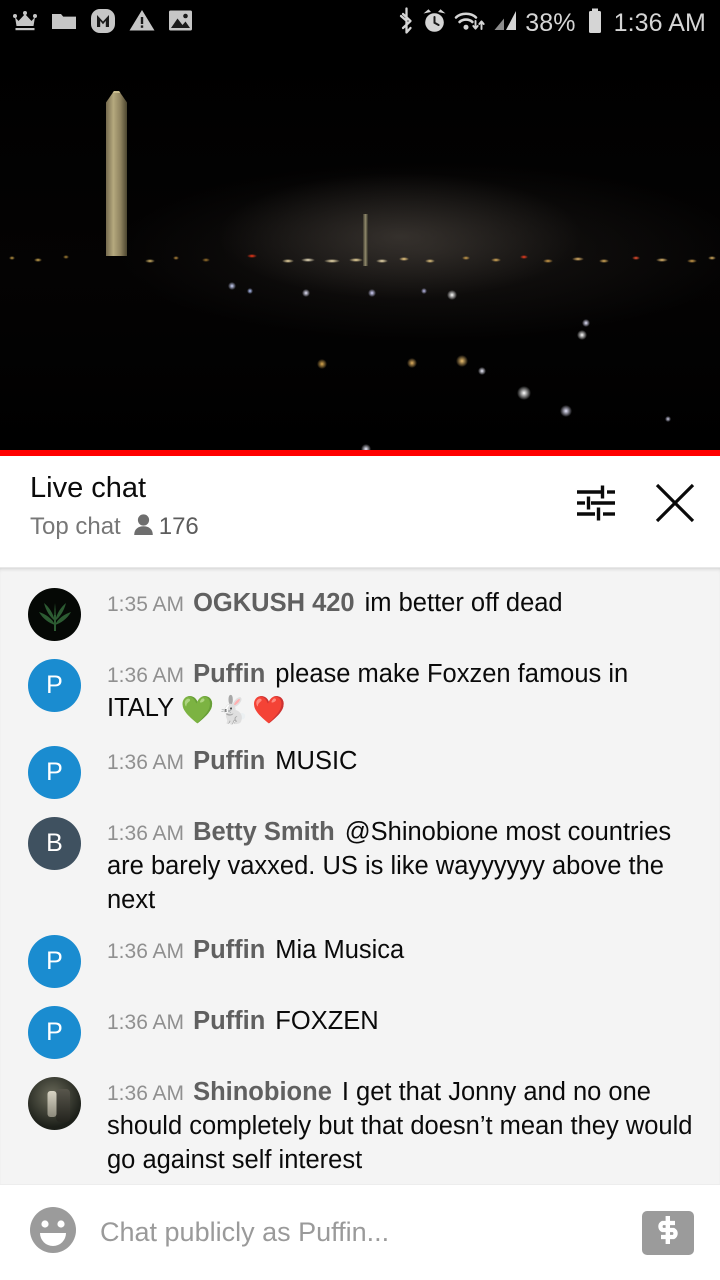  What do you see at coordinates (360, 512) in the screenshot?
I see `live-chat-header: Live chat Top chat 176` at bounding box center [360, 512].